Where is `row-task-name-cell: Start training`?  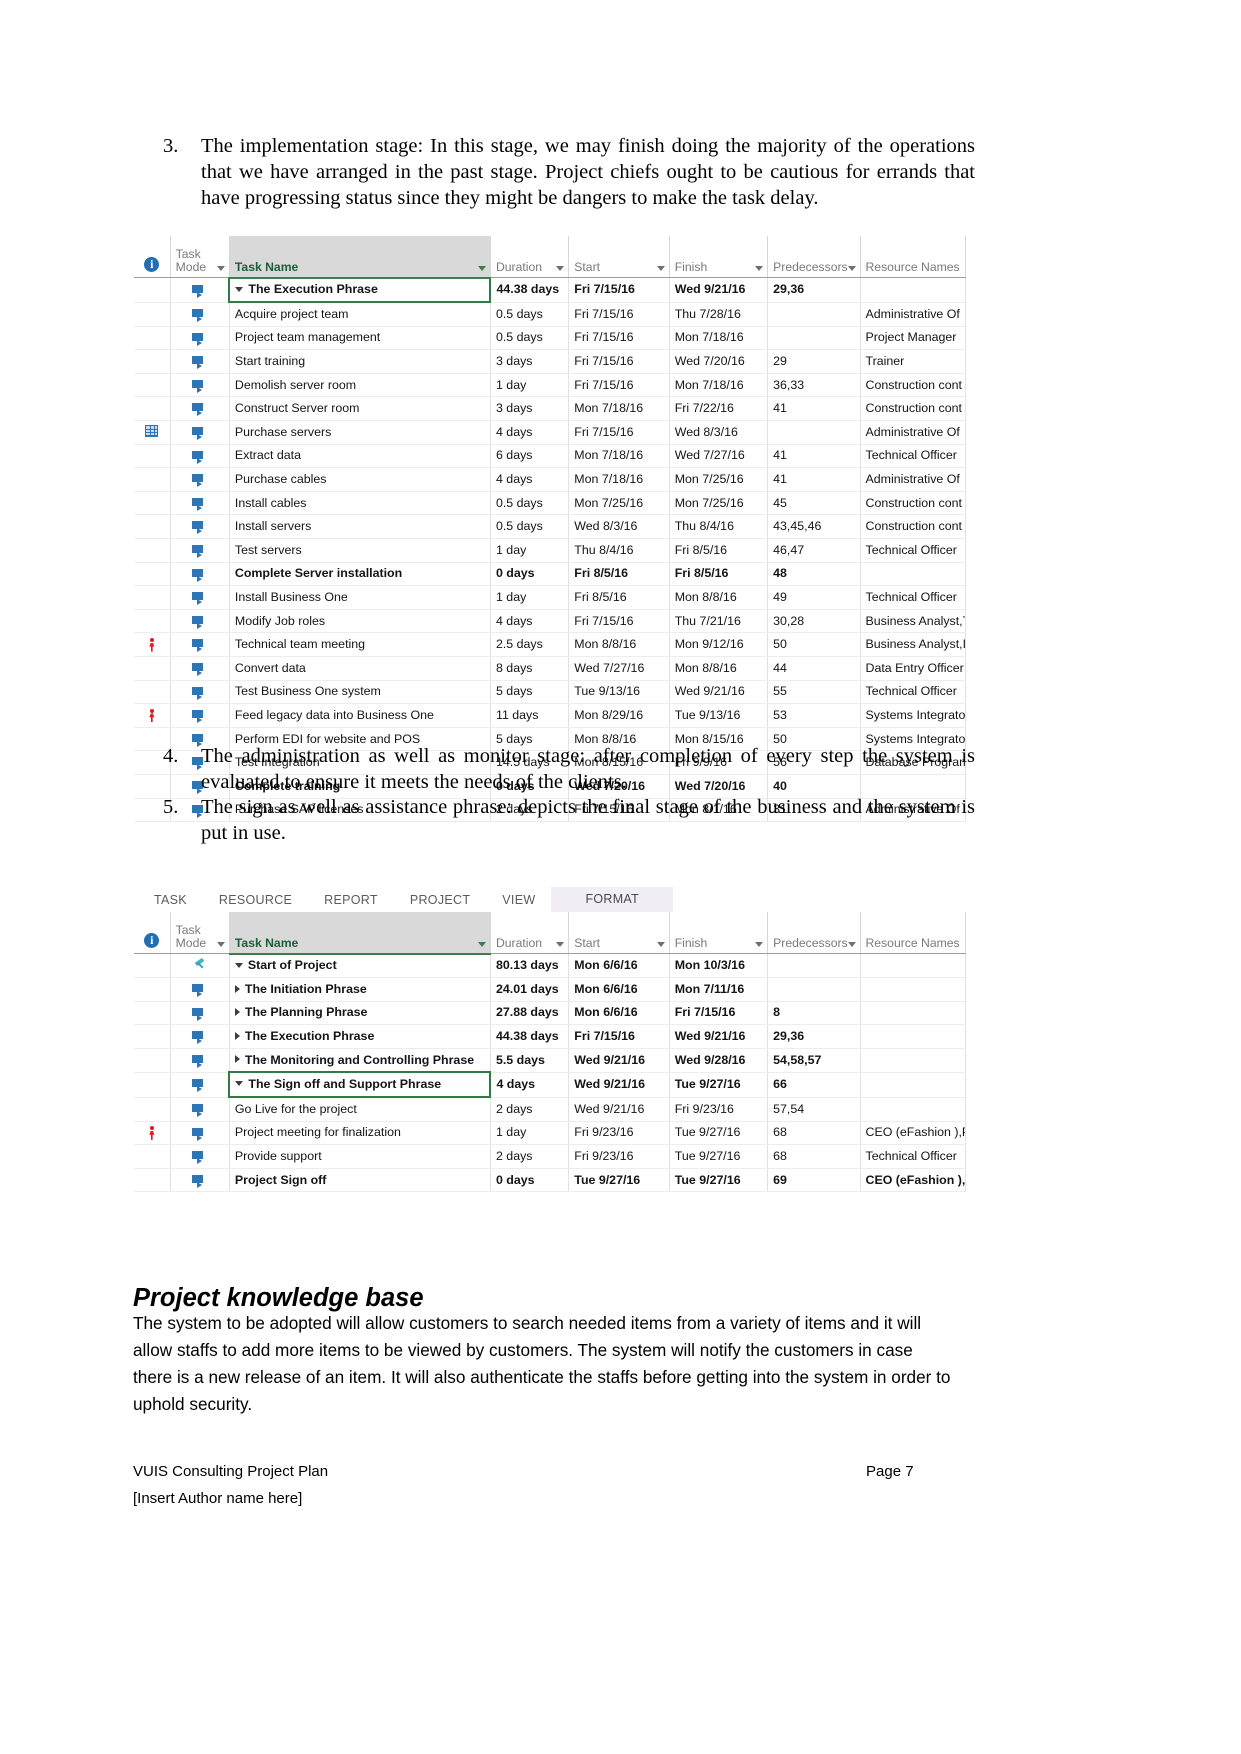 row-task-name-cell: Start training is located at coordinates (360, 361).